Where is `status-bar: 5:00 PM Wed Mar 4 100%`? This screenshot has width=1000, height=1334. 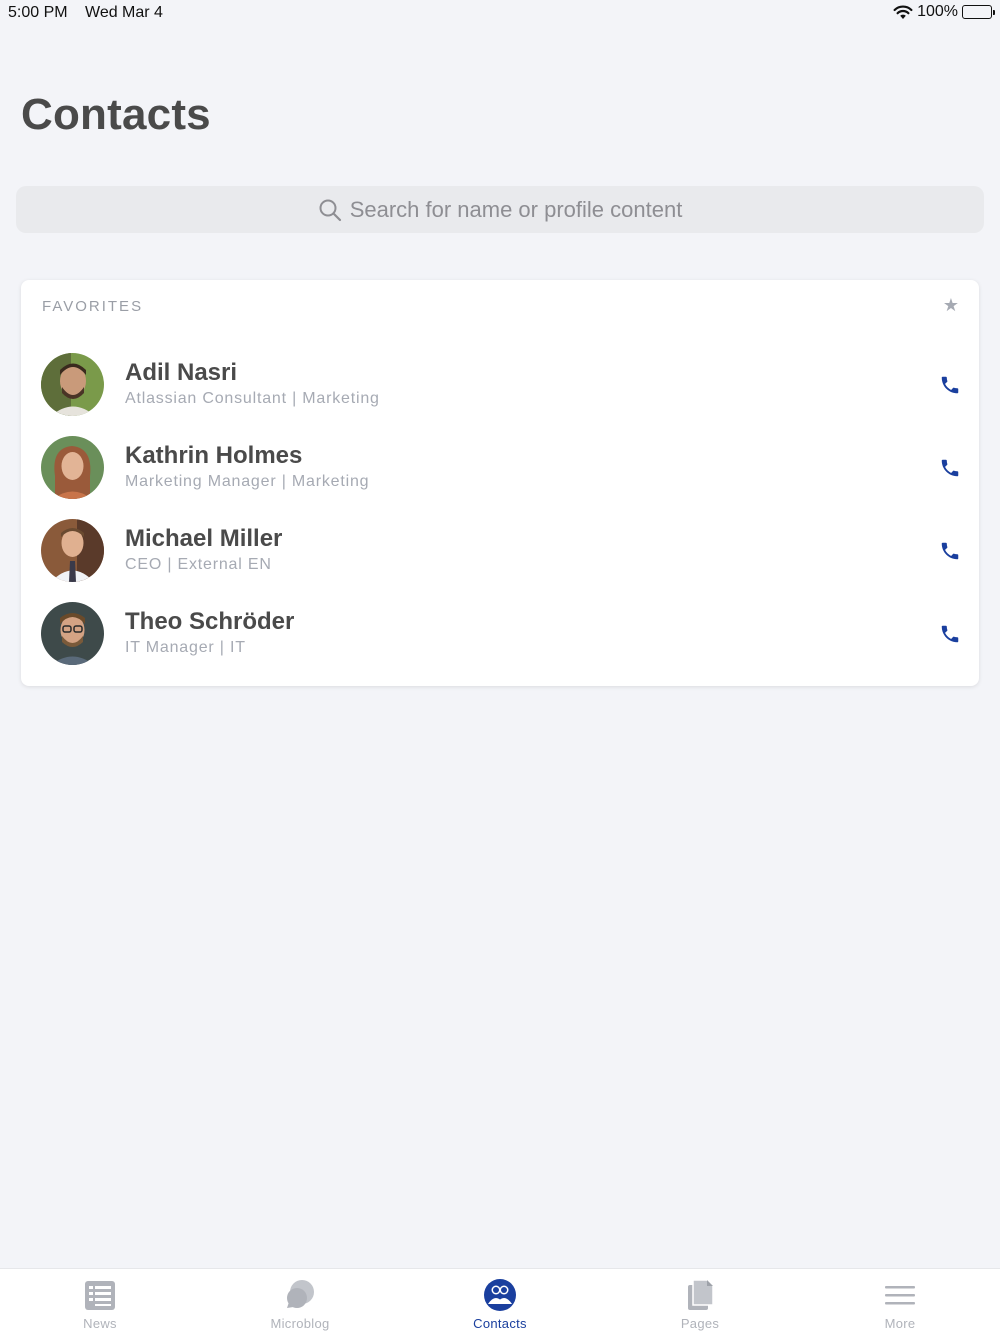 status-bar: 5:00 PM Wed Mar 4 100% is located at coordinates (500, 14).